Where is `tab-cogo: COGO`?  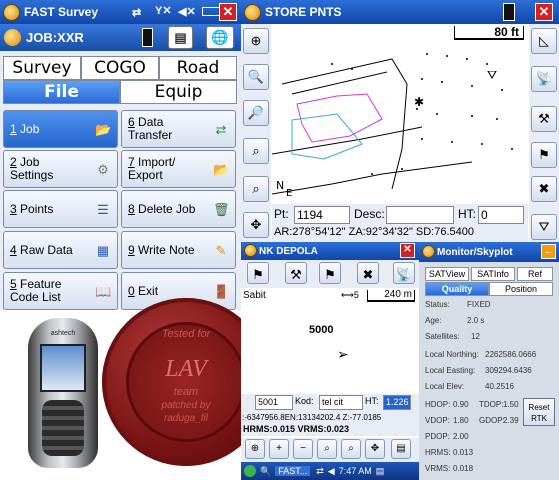 tab-cogo: COGO is located at coordinates (120, 68).